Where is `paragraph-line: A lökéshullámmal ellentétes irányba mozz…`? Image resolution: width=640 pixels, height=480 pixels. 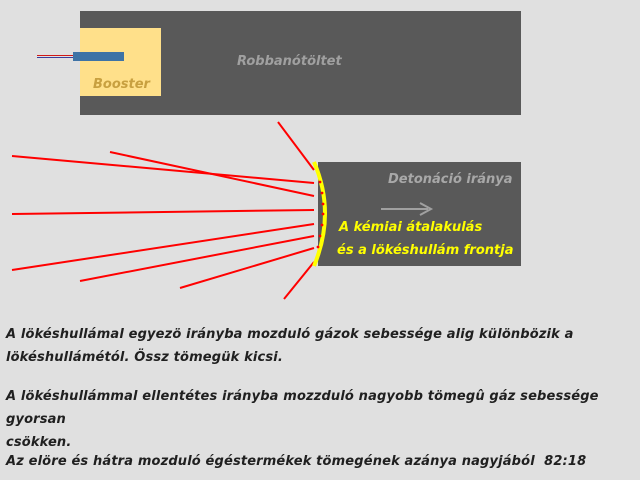
paragraph-line: A lökéshullámmal ellentétes irányba mozz… is located at coordinates (302, 408).